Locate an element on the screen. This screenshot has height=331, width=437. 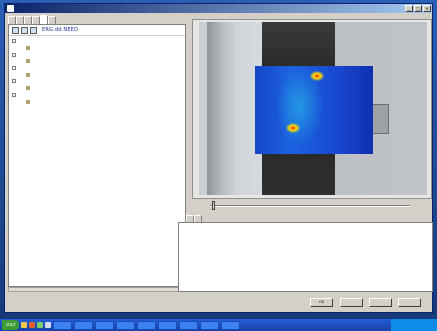
main-tabs is located at coordinates (32, 19).